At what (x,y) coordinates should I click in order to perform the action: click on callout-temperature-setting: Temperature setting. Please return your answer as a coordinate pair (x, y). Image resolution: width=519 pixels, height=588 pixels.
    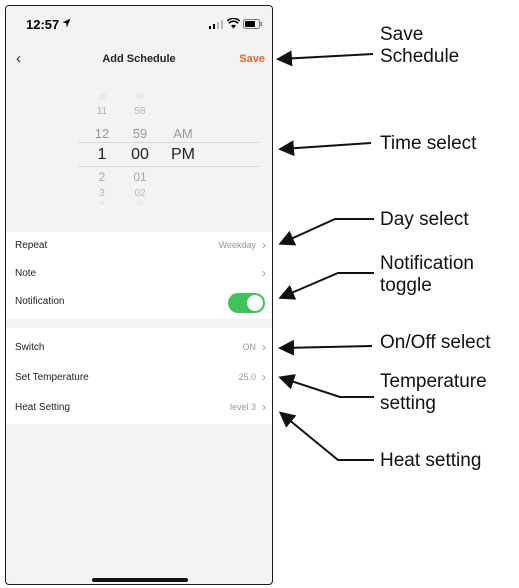
    Looking at the image, I should click on (433, 393).